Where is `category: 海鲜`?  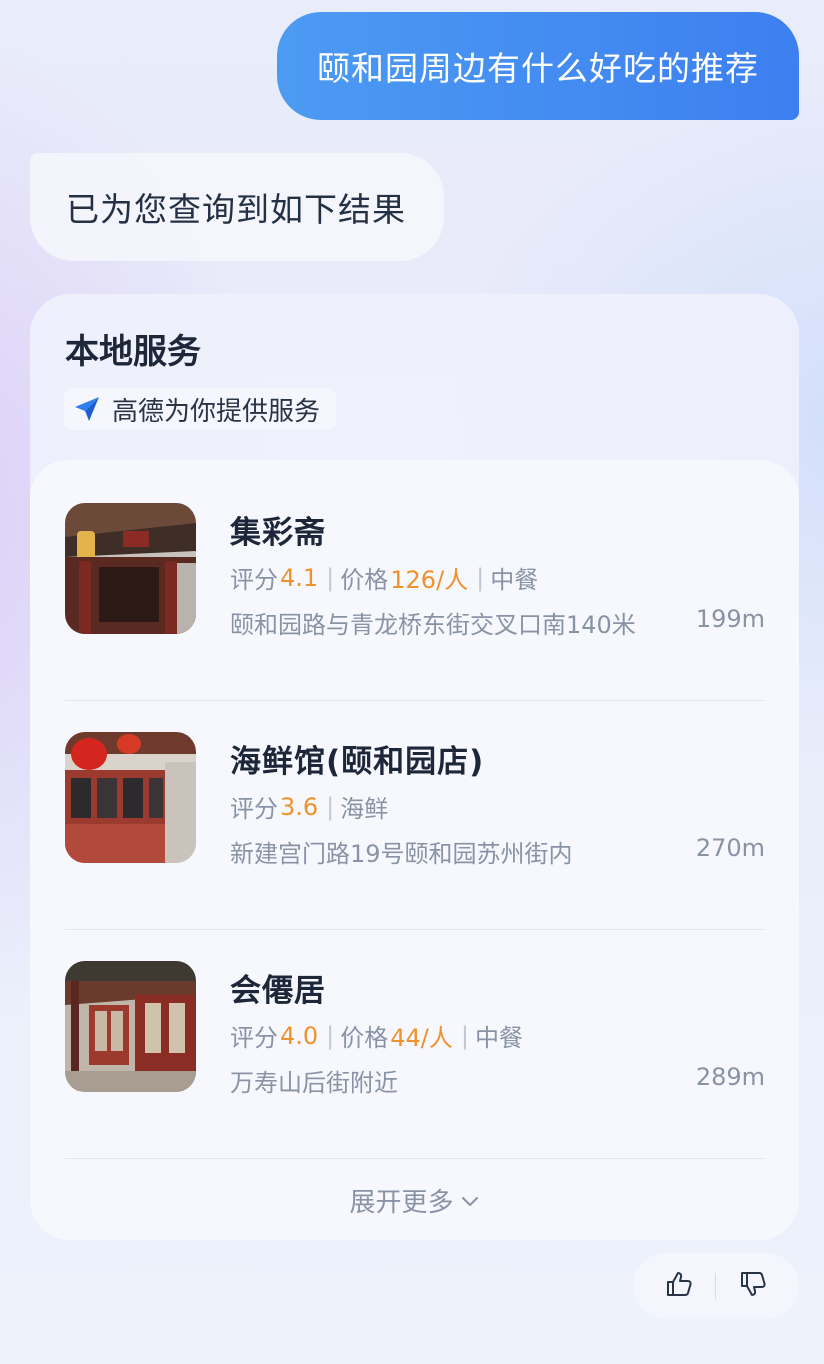 category: 海鲜 is located at coordinates (364, 809).